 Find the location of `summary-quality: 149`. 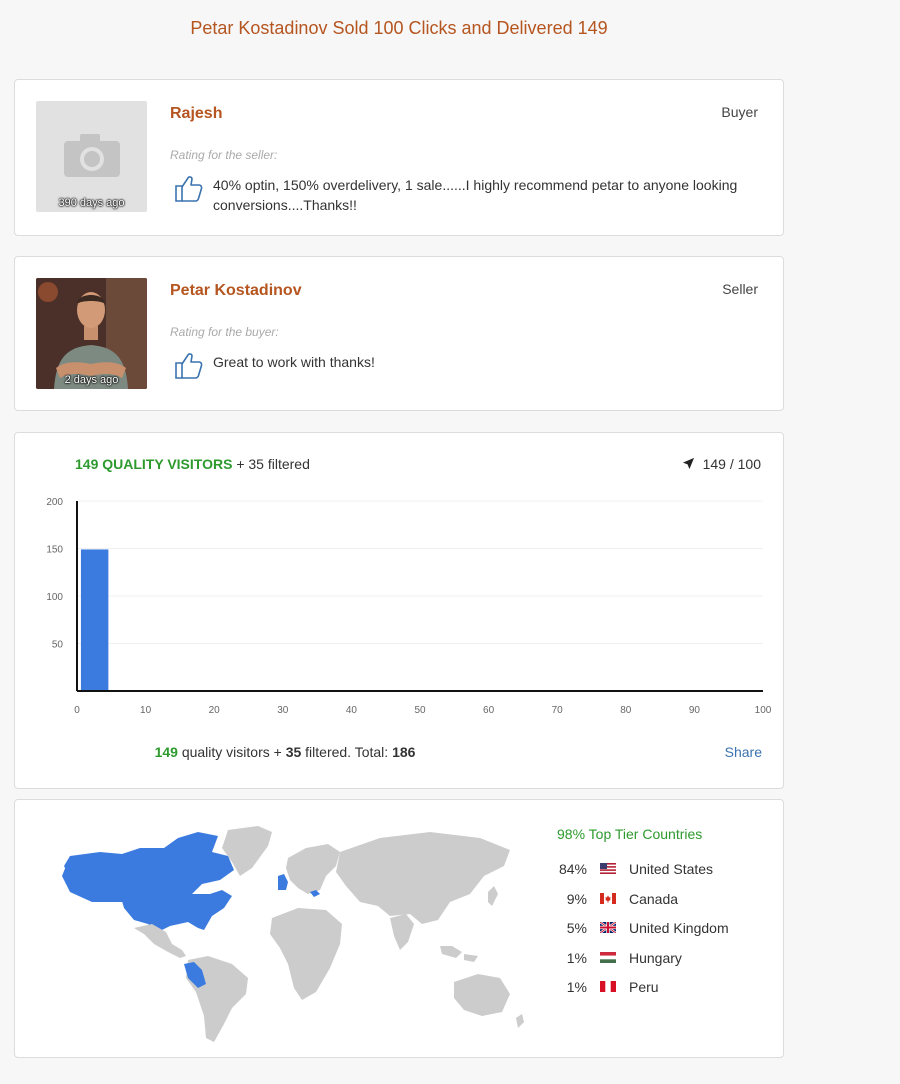

summary-quality: 149 is located at coordinates (166, 752).